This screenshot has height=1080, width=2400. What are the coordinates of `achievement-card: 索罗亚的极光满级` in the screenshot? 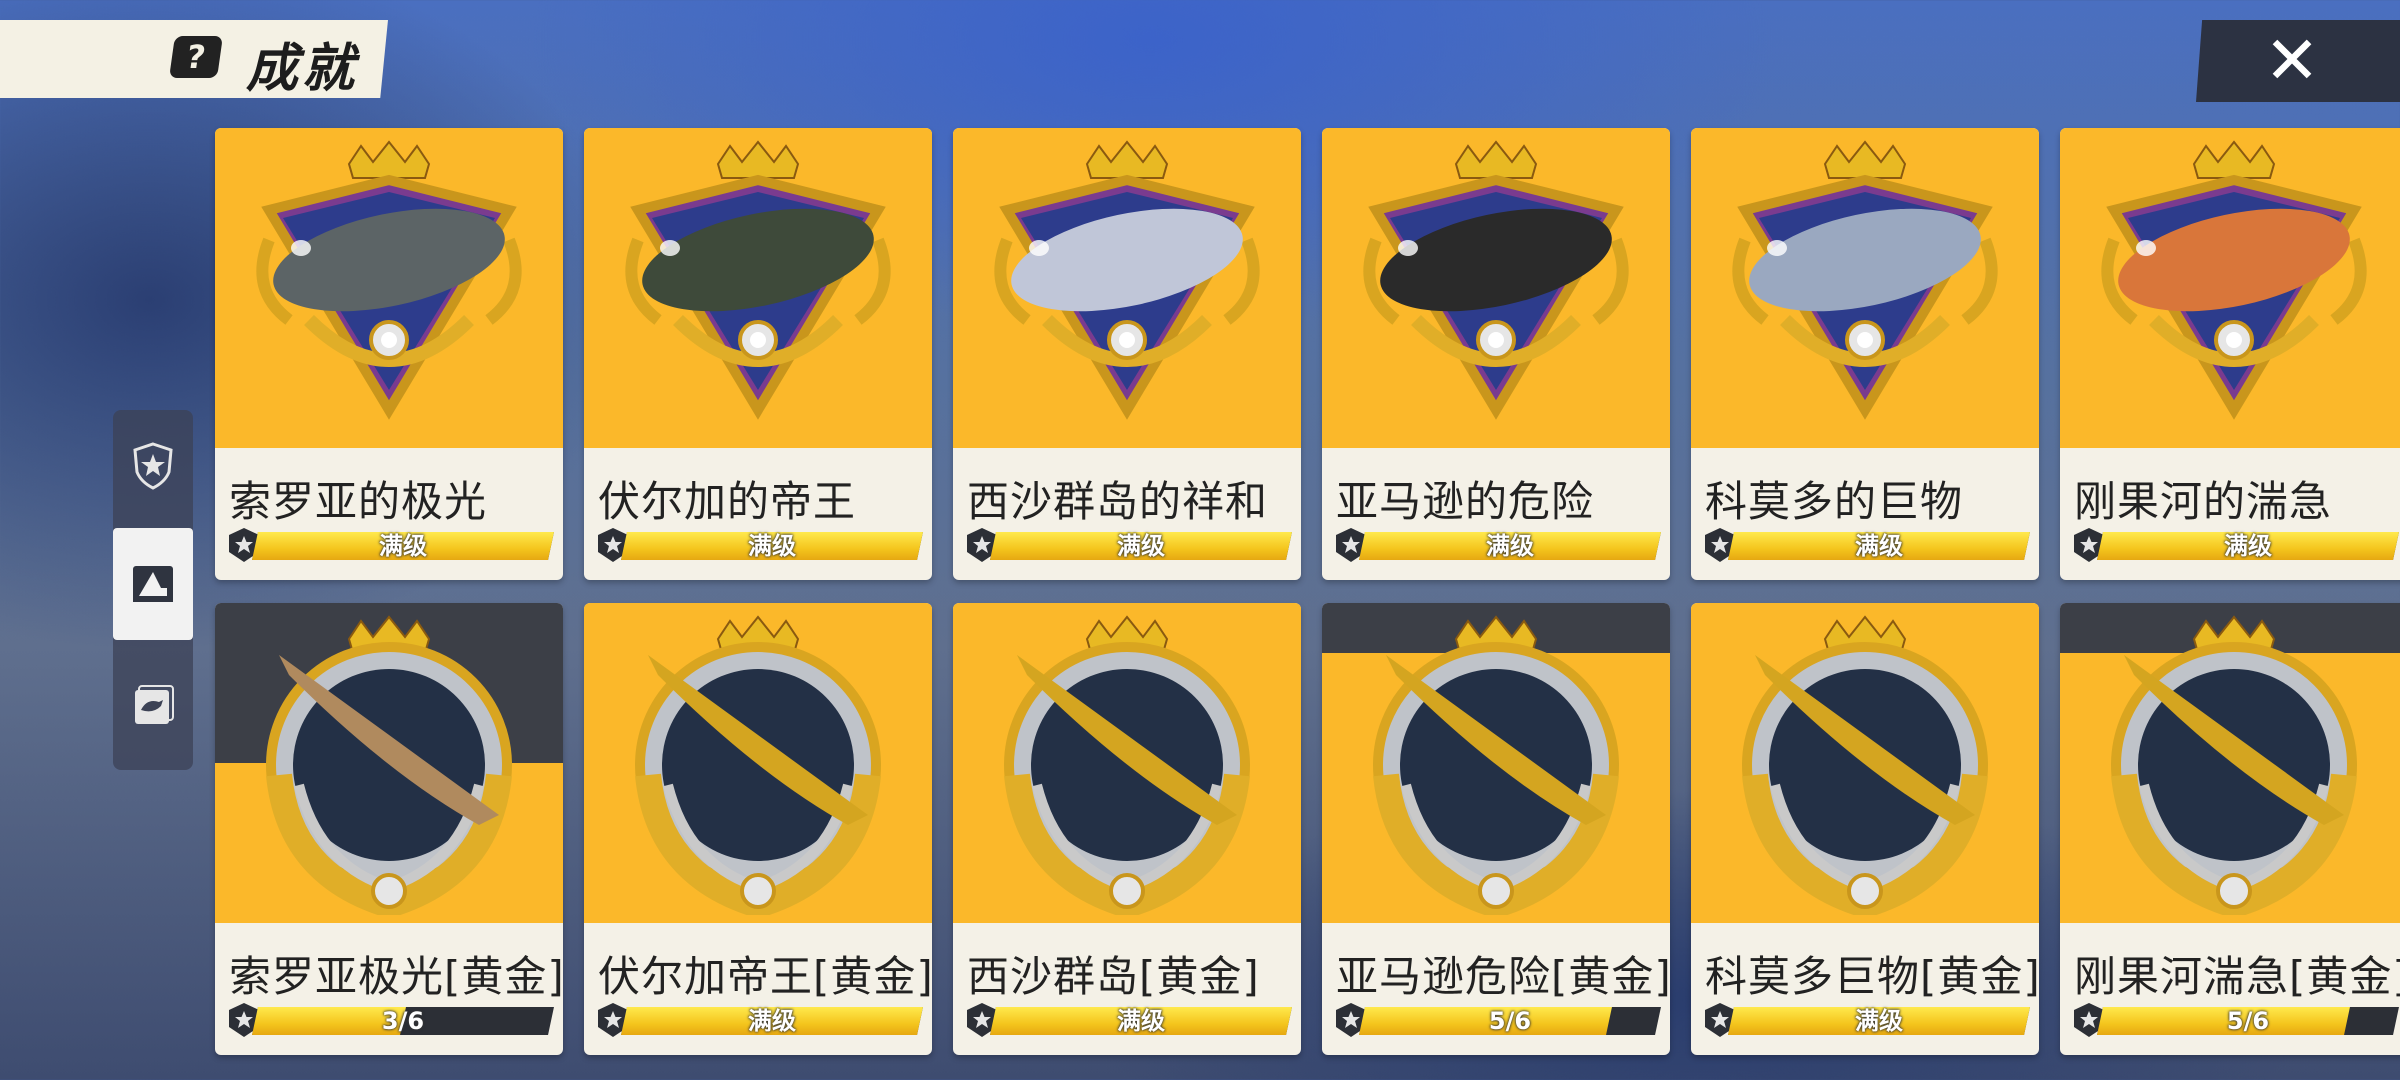 It's located at (389, 354).